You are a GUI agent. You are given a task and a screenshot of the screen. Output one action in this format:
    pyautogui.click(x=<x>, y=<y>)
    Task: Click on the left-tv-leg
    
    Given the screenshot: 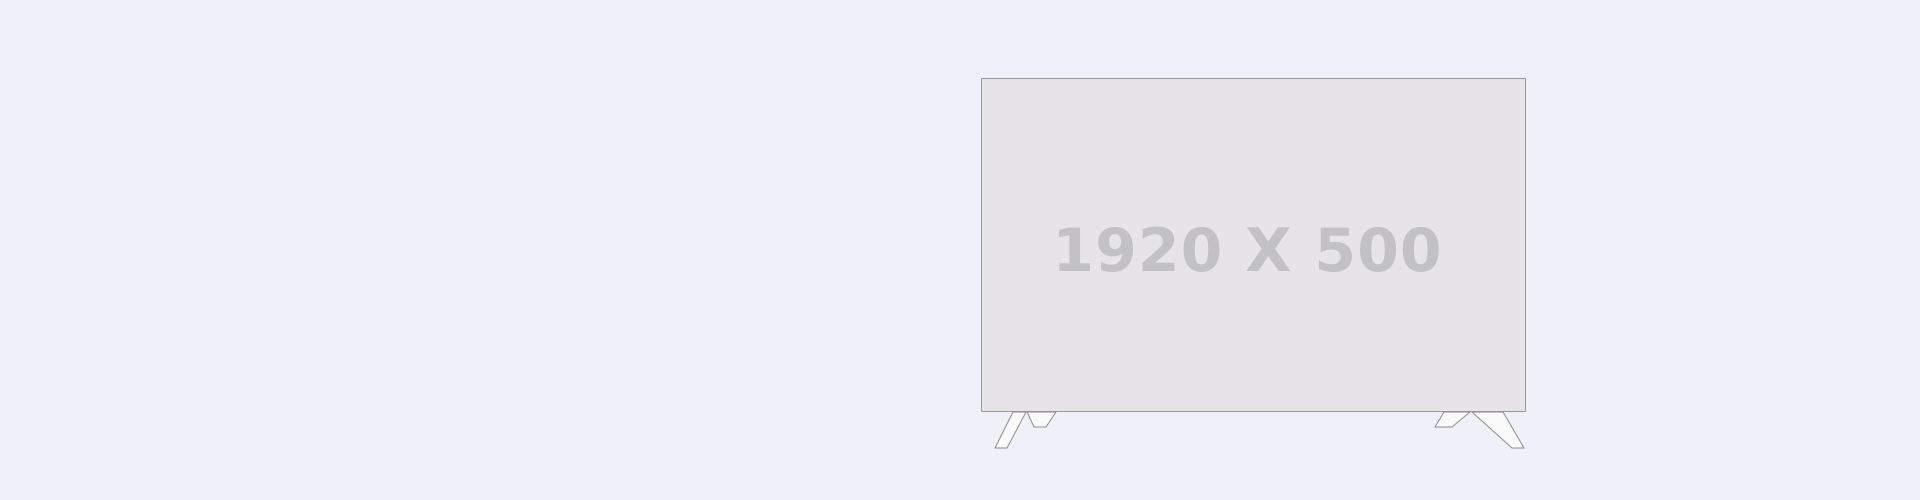 What is the action you would take?
    pyautogui.click(x=1025, y=430)
    